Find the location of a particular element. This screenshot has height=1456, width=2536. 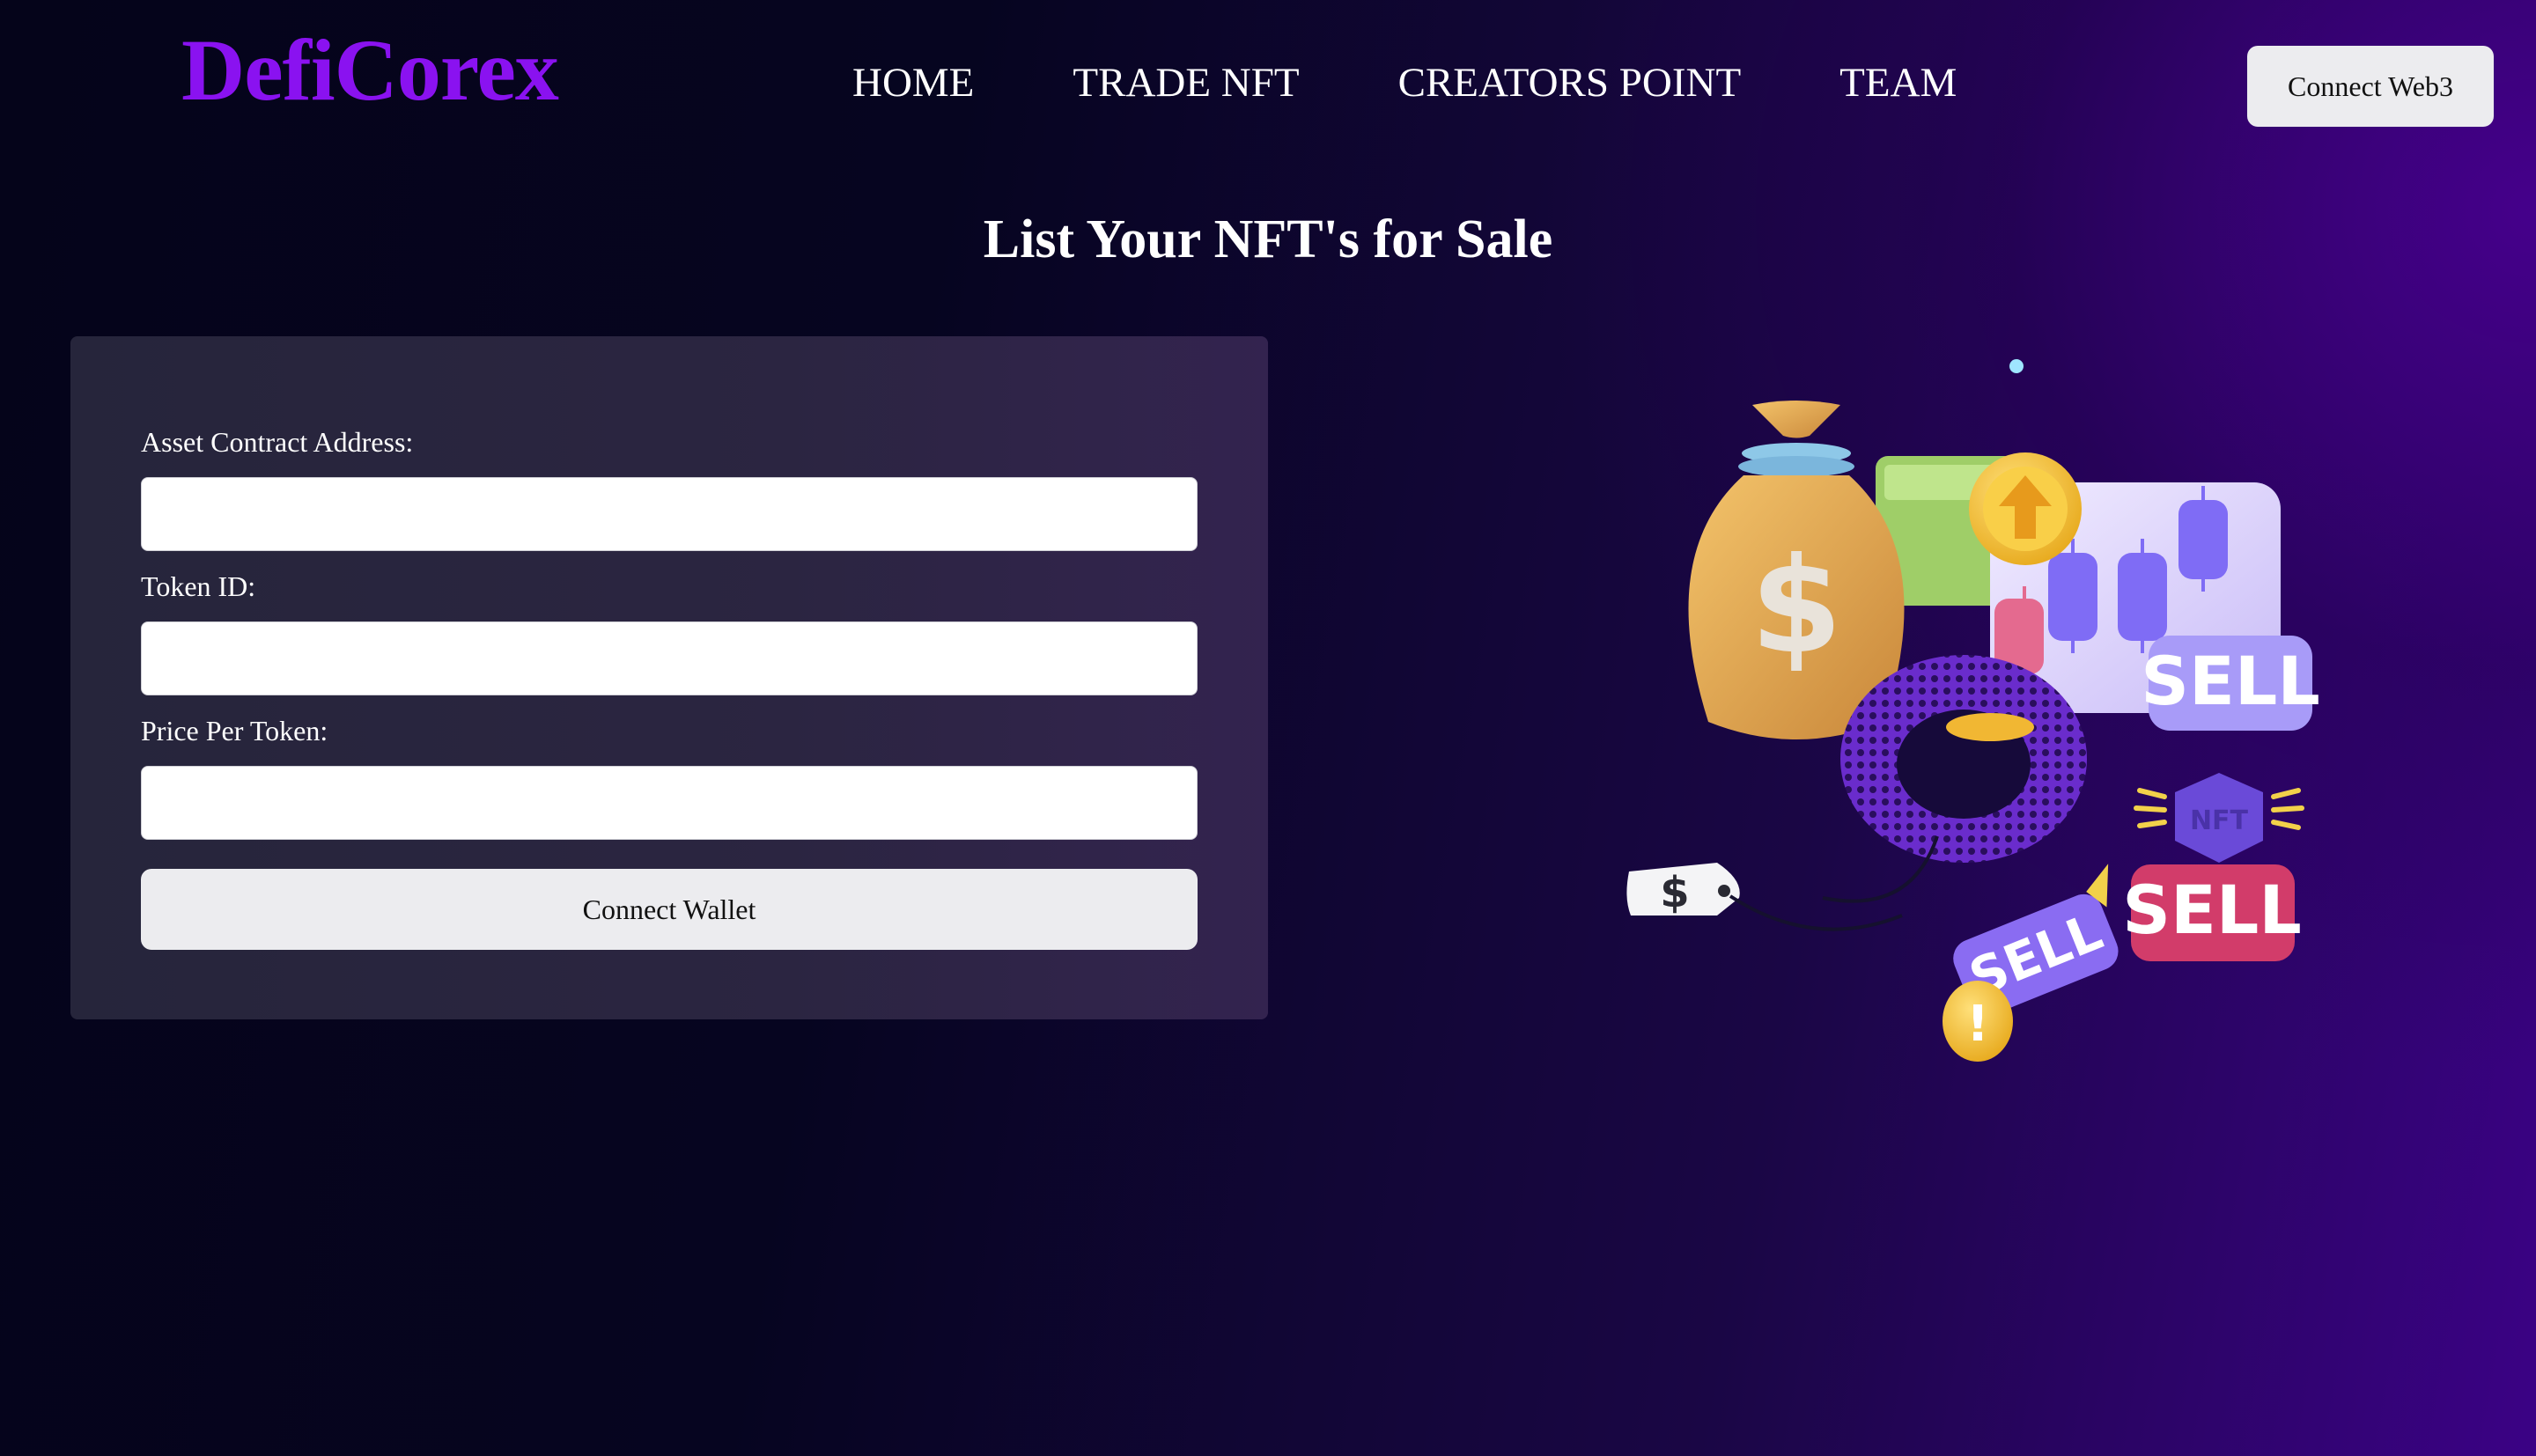

svg-text: NFT is located at coordinates (2219, 820).